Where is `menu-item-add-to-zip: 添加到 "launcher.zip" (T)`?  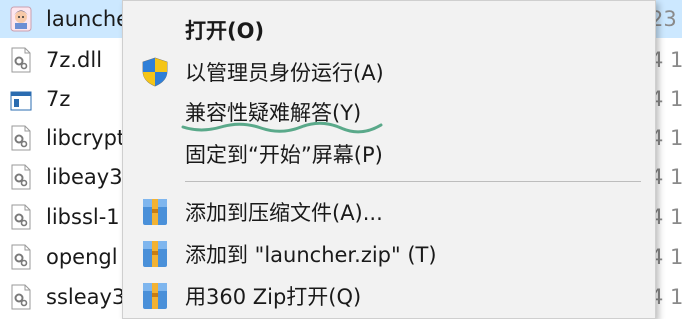
menu-item-add-to-zip: 添加到 "launcher.zip" (T) is located at coordinates (389, 255).